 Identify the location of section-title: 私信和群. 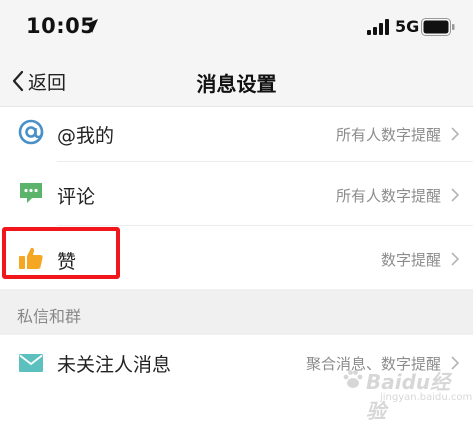
(49, 316).